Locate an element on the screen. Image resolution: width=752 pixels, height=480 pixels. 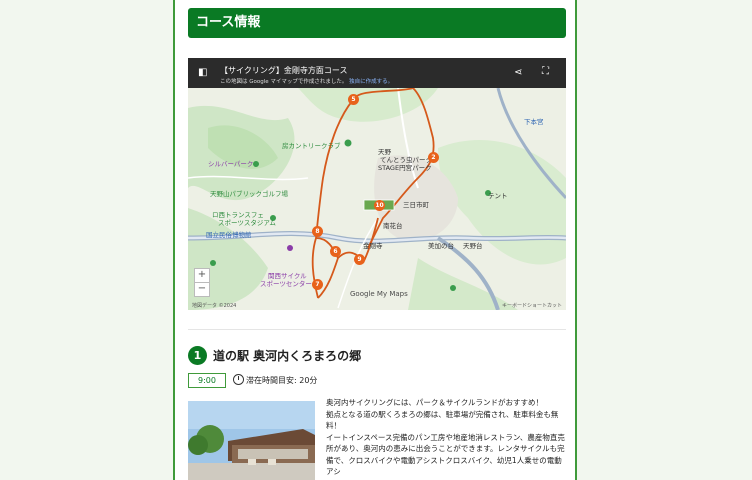
map-label-tent: テント is located at coordinates (498, 196).